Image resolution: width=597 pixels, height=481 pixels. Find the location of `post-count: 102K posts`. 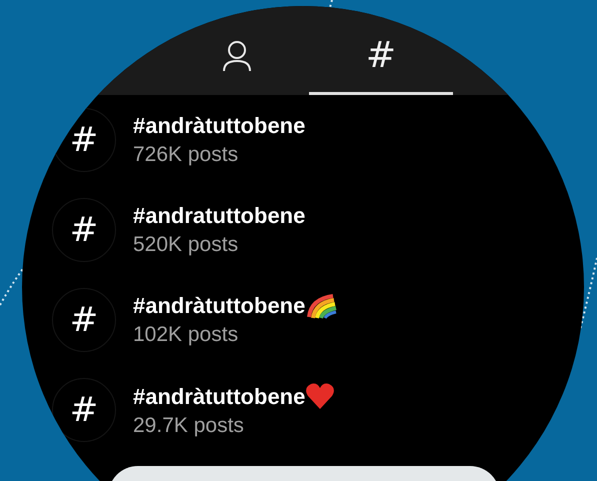

post-count: 102K posts is located at coordinates (186, 335).